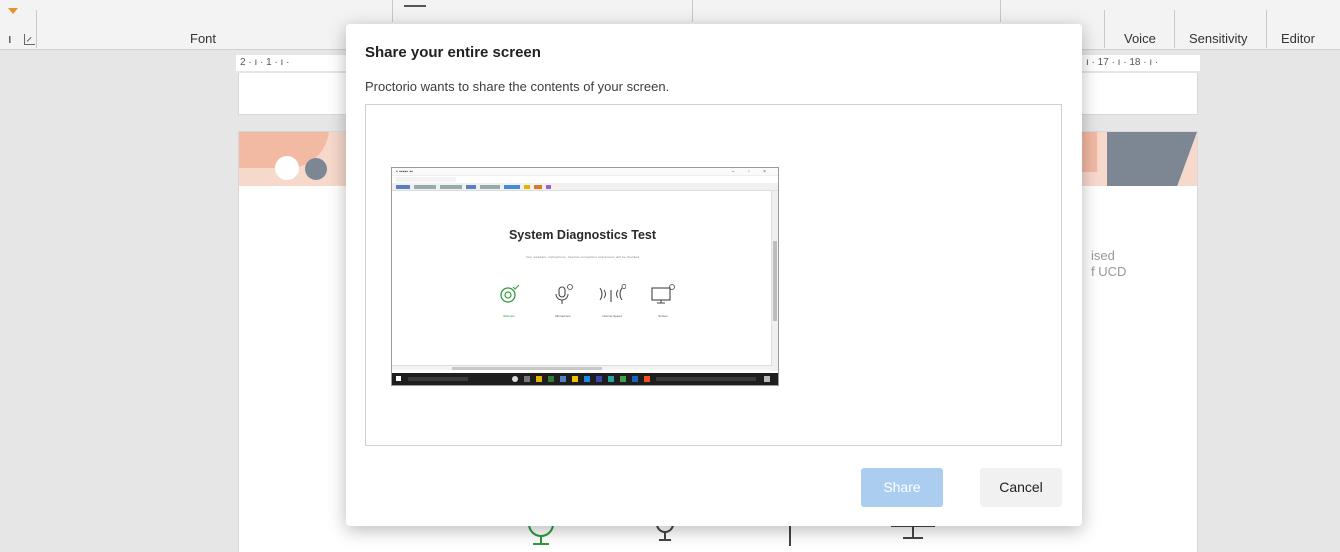 Image resolution: width=1340 pixels, height=552 pixels. Describe the element at coordinates (453, 52) in the screenshot. I see `dialog-title: Share your entire screen` at that location.